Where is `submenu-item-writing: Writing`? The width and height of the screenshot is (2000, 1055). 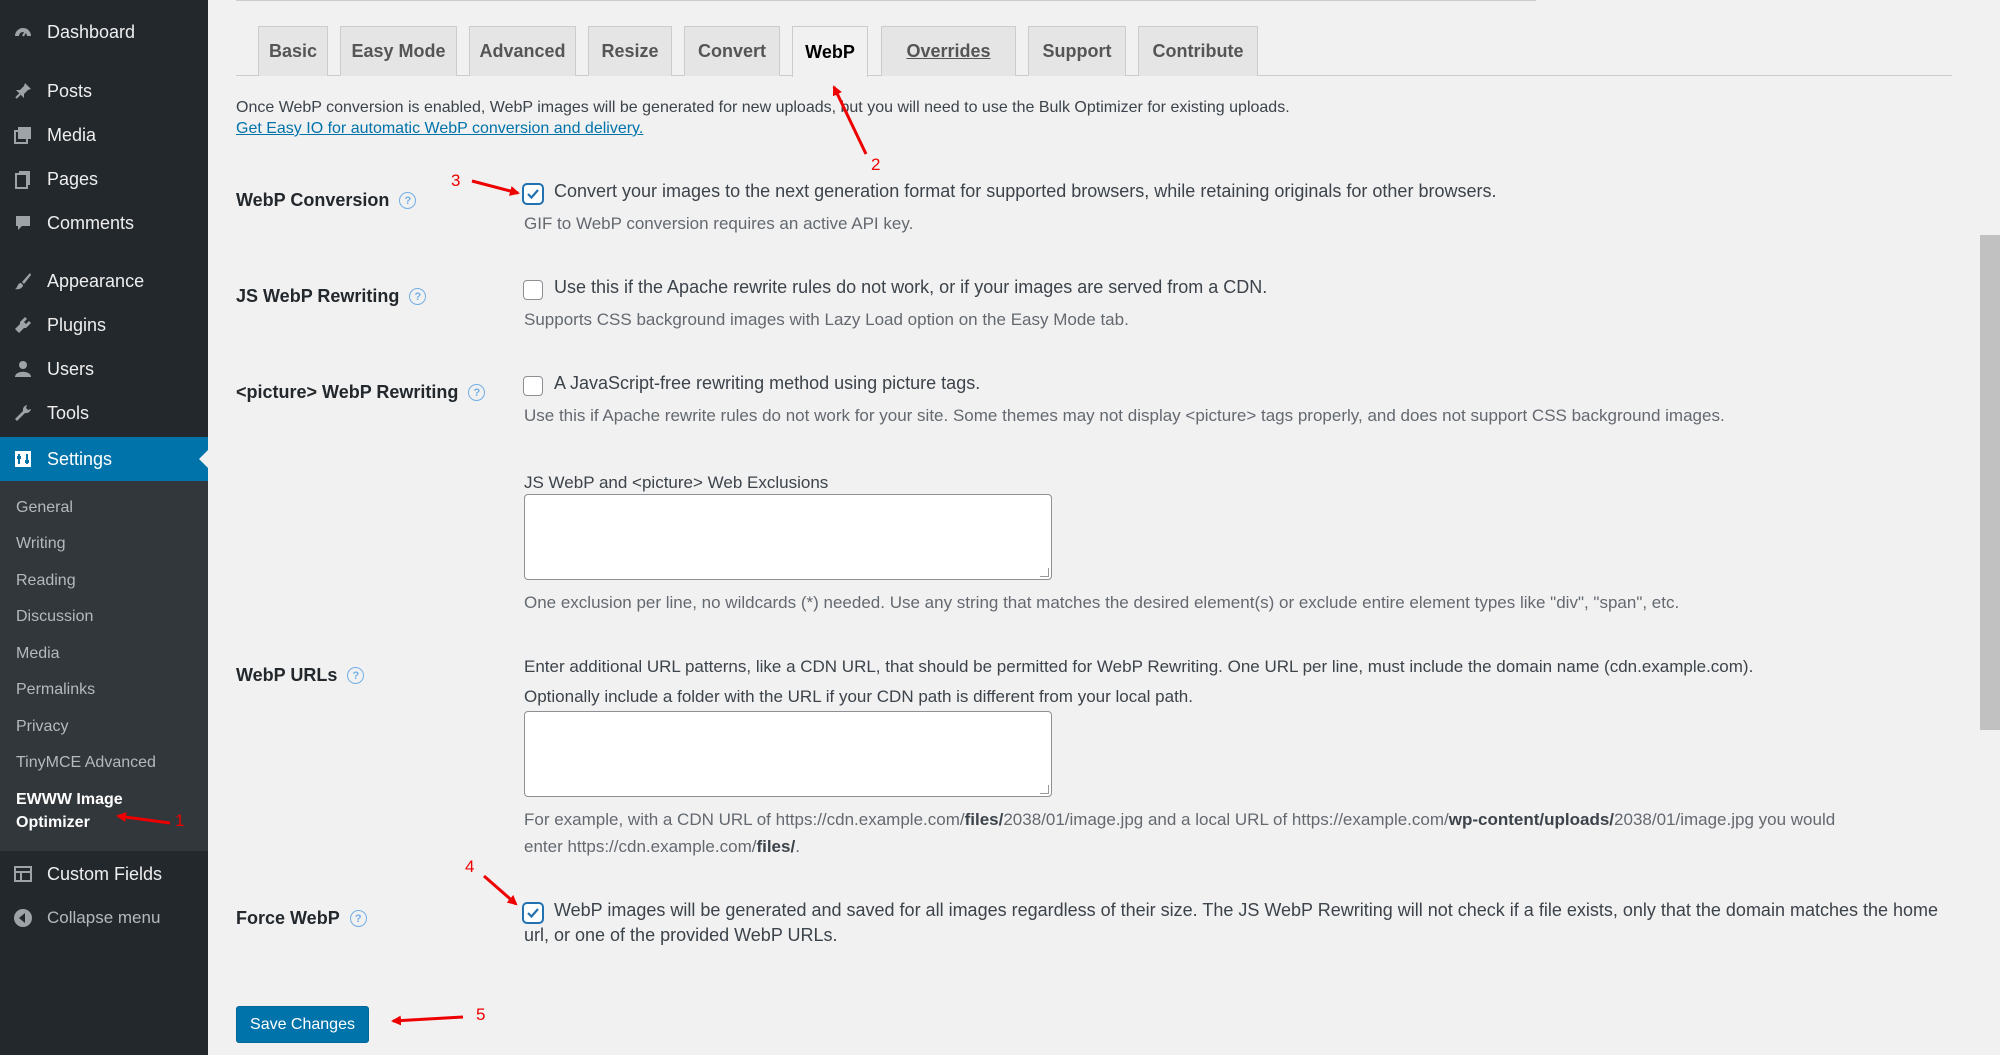 submenu-item-writing: Writing is located at coordinates (41, 544).